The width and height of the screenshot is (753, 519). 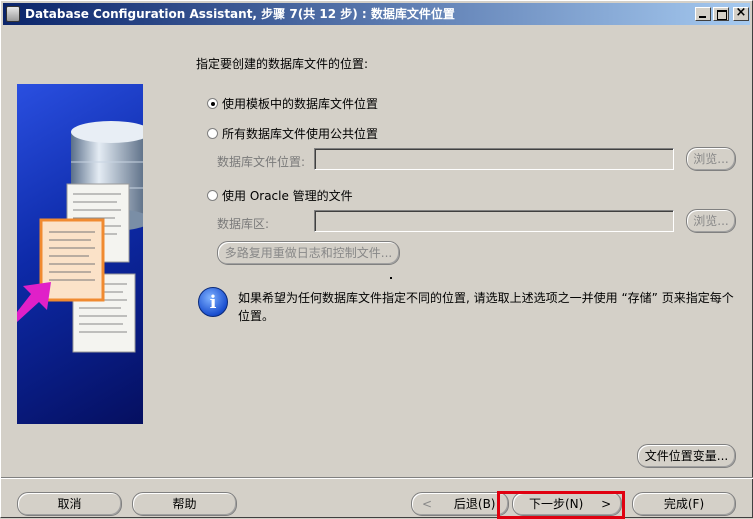 I want to click on option-oracle-managed-label: 使用 Oracle 管理的文件, so click(x=287, y=196).